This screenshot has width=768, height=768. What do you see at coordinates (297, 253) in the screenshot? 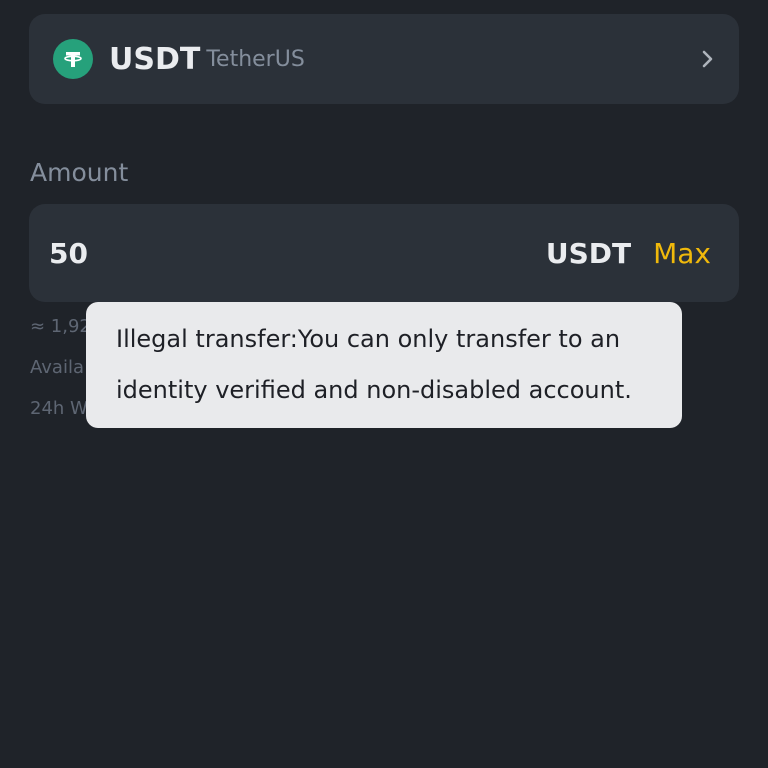
I see `amount-input` at bounding box center [297, 253].